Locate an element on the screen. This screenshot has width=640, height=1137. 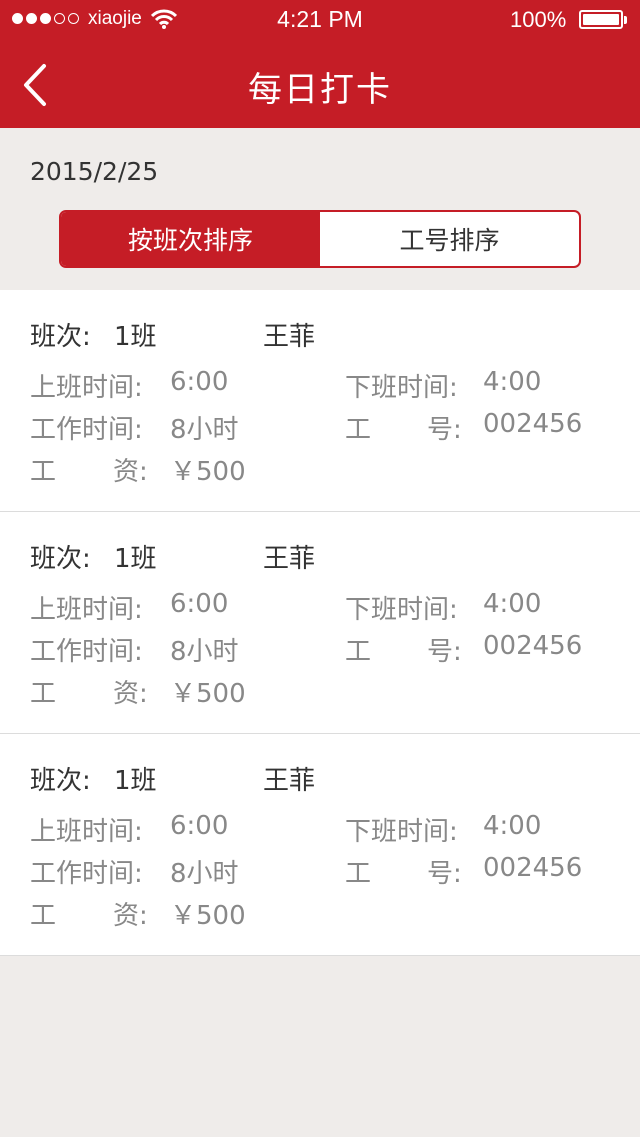
battery-icon is located at coordinates (601, 19).